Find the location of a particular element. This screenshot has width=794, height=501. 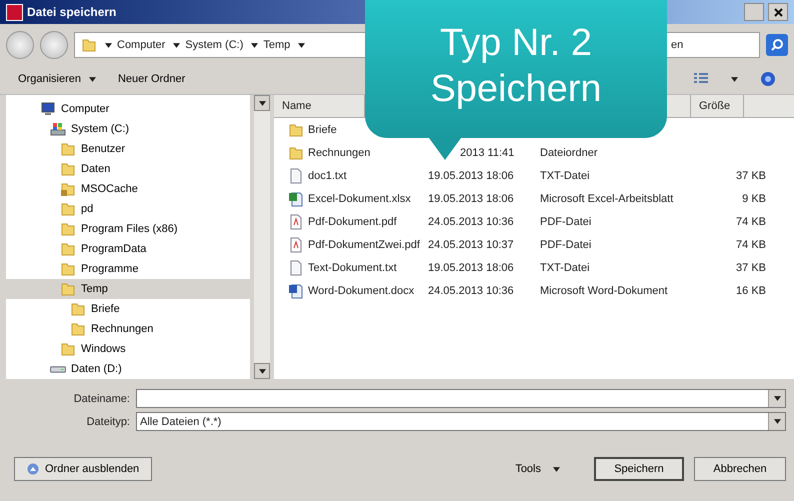

toolbar-button: Neuer Ordner is located at coordinates (152, 79).